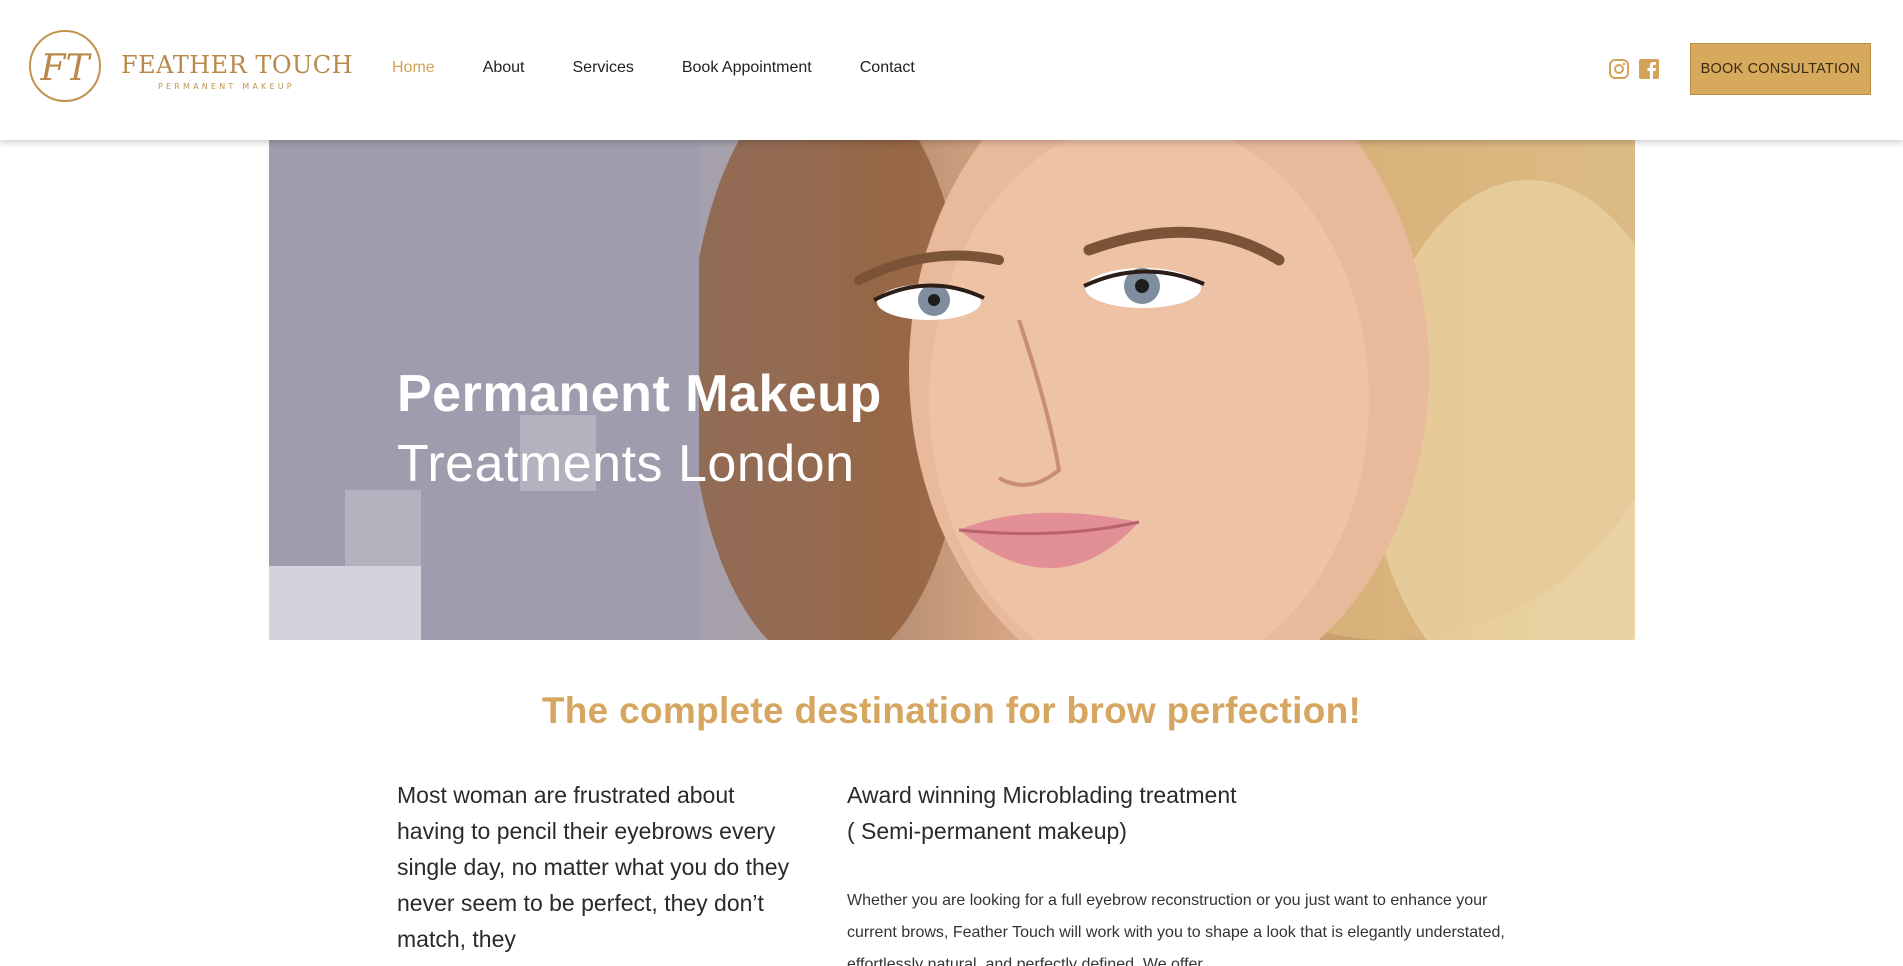 This screenshot has width=1903, height=966. I want to click on logo-link: FT FEATHER TOUCH PERMANENT MAKEUP, so click(190, 66).